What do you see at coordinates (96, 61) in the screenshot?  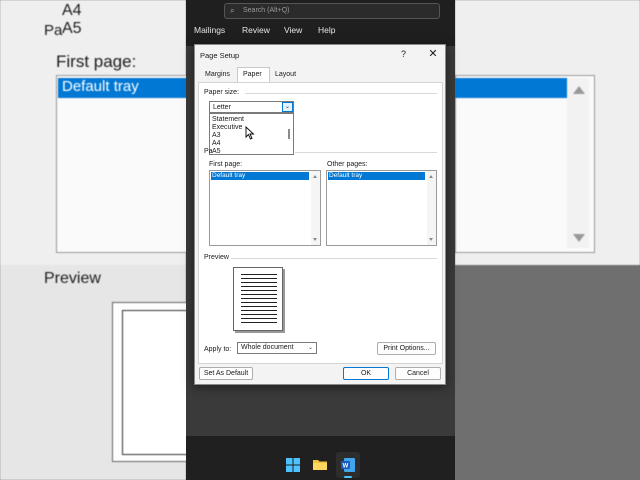 I see `bg-first-page-label: First page:` at bounding box center [96, 61].